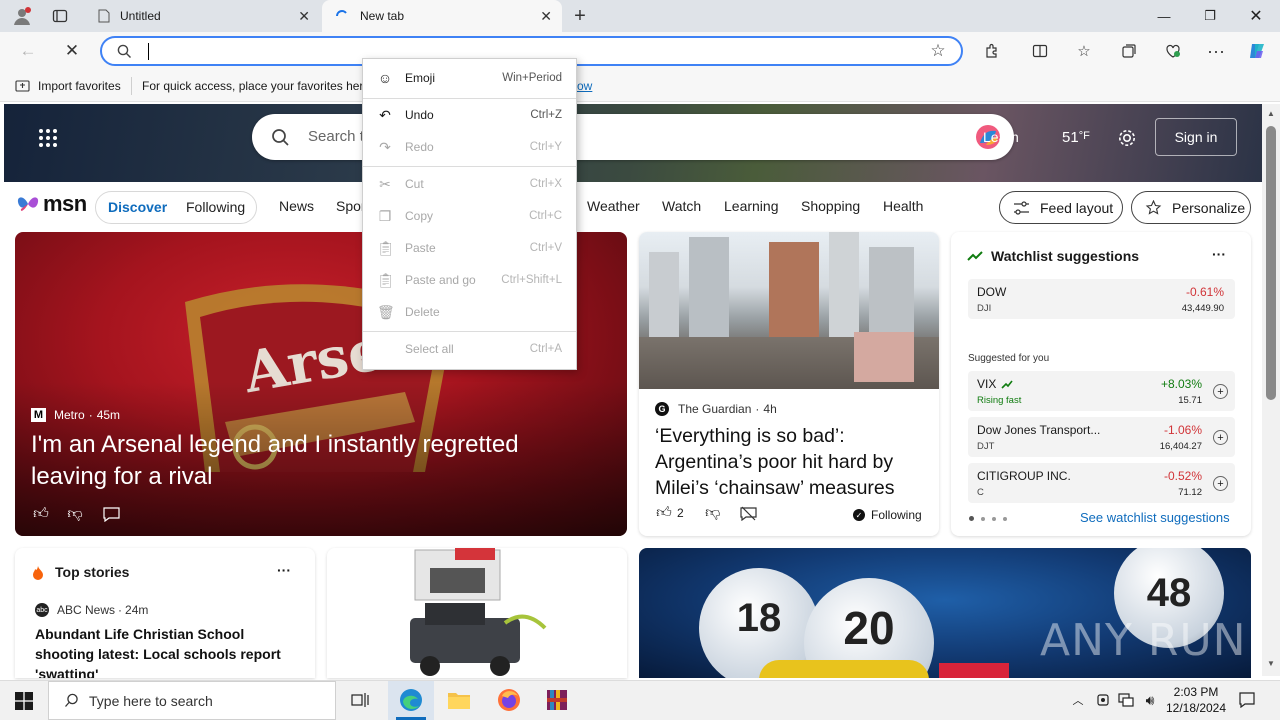 The height and width of the screenshot is (720, 1280). What do you see at coordinates (557, 700) in the screenshot?
I see `winrar-icon` at bounding box center [557, 700].